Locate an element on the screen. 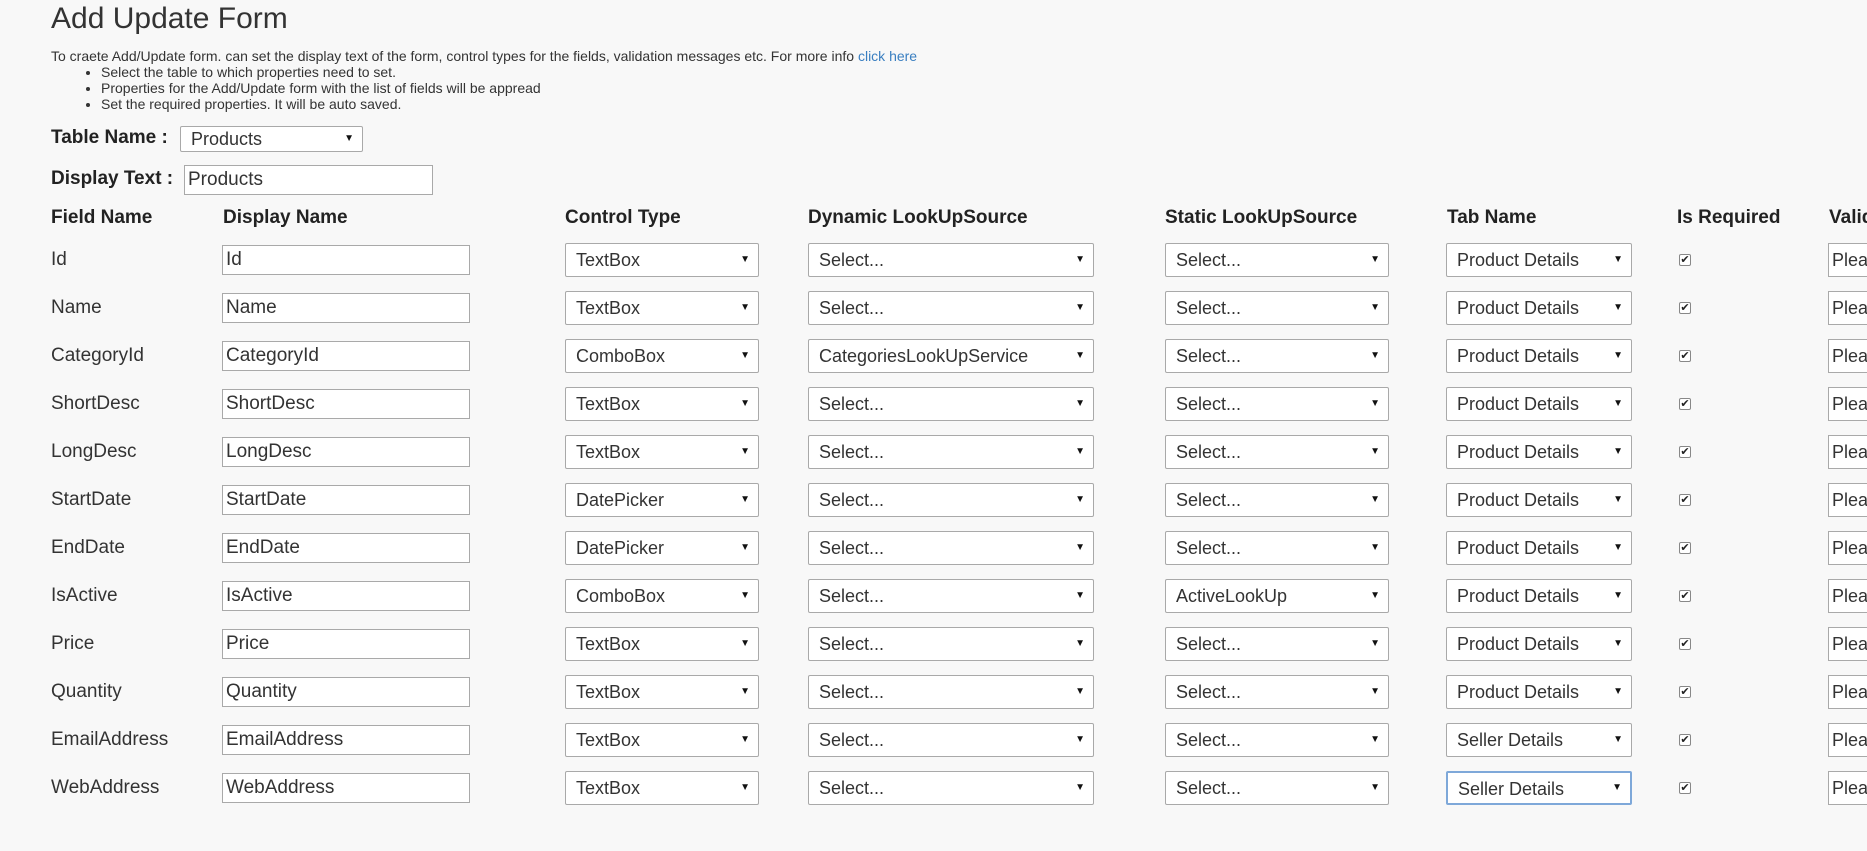 The image size is (1867, 851). display-name-input: Id is located at coordinates (346, 260).